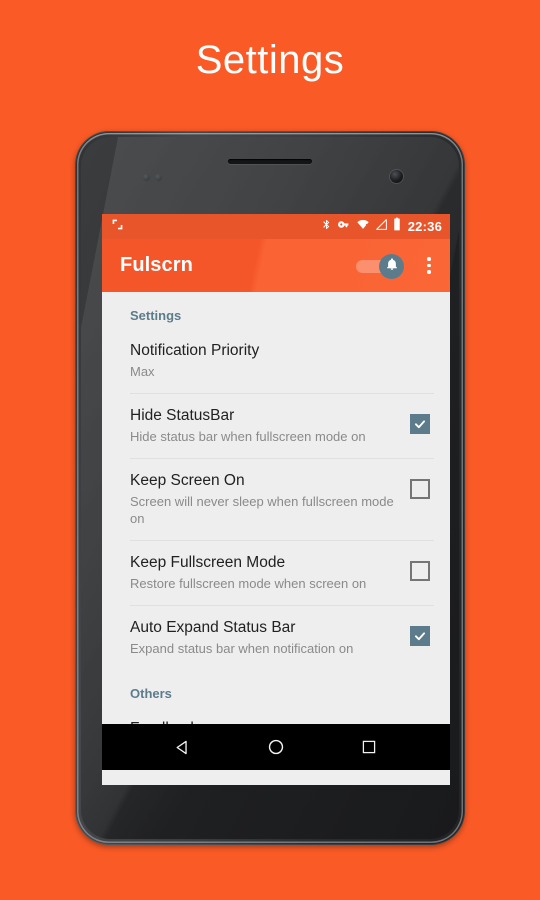 The image size is (540, 900). What do you see at coordinates (270, 60) in the screenshot?
I see `page-title: Settings` at bounding box center [270, 60].